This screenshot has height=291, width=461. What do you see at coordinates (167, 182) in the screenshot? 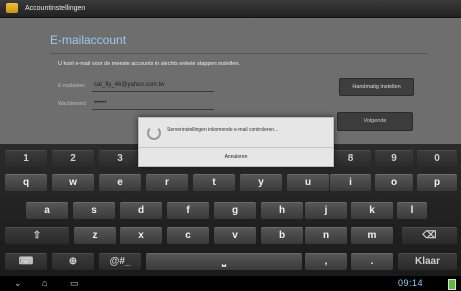
I see `key-r: r` at bounding box center [167, 182].